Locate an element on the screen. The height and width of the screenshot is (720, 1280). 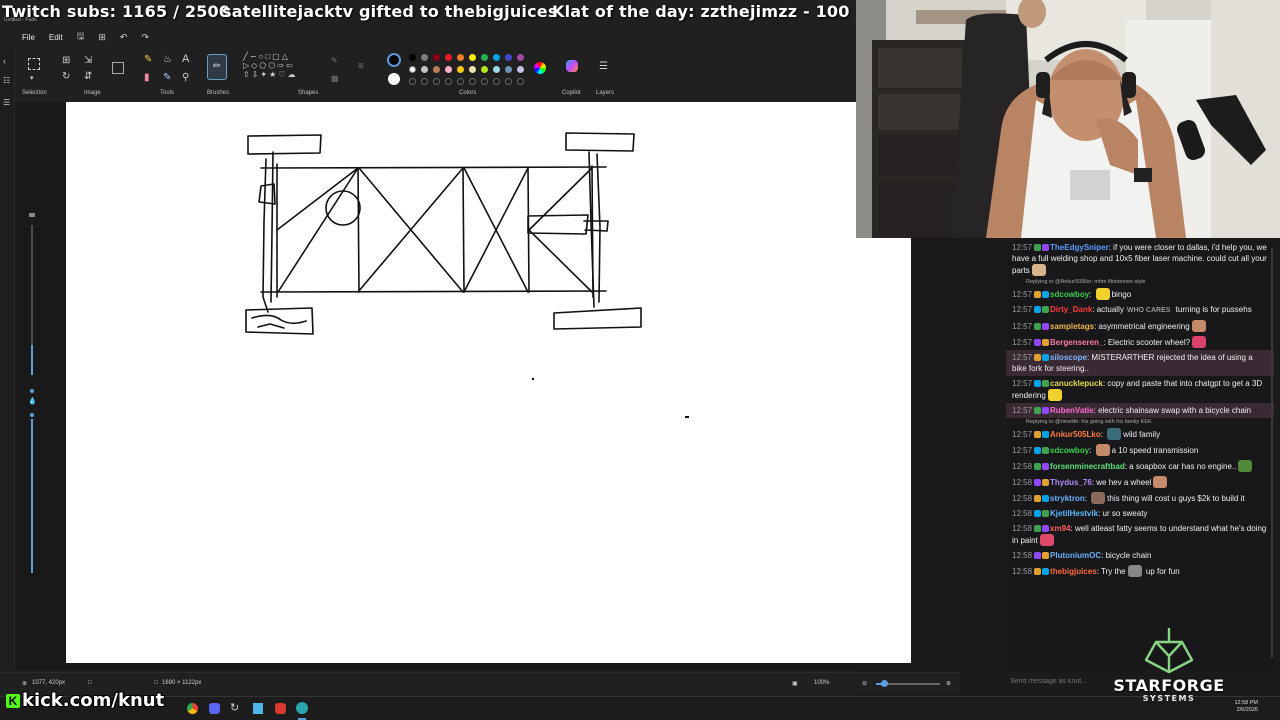
refresh-icon: ↻ is located at coordinates (234, 707).